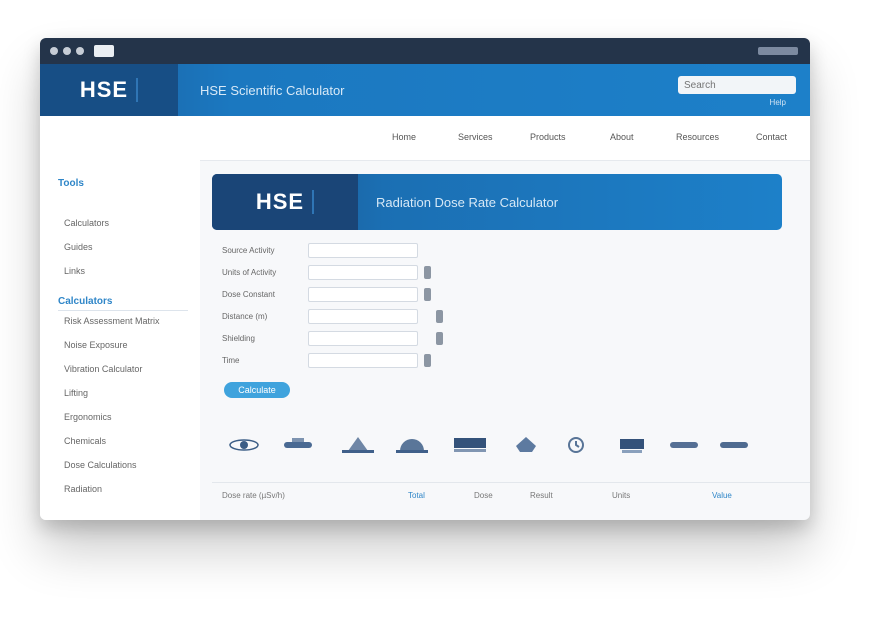 The width and height of the screenshot is (886, 627). Describe the element at coordinates (80, 51) in the screenshot. I see `maximize-window-button` at that location.